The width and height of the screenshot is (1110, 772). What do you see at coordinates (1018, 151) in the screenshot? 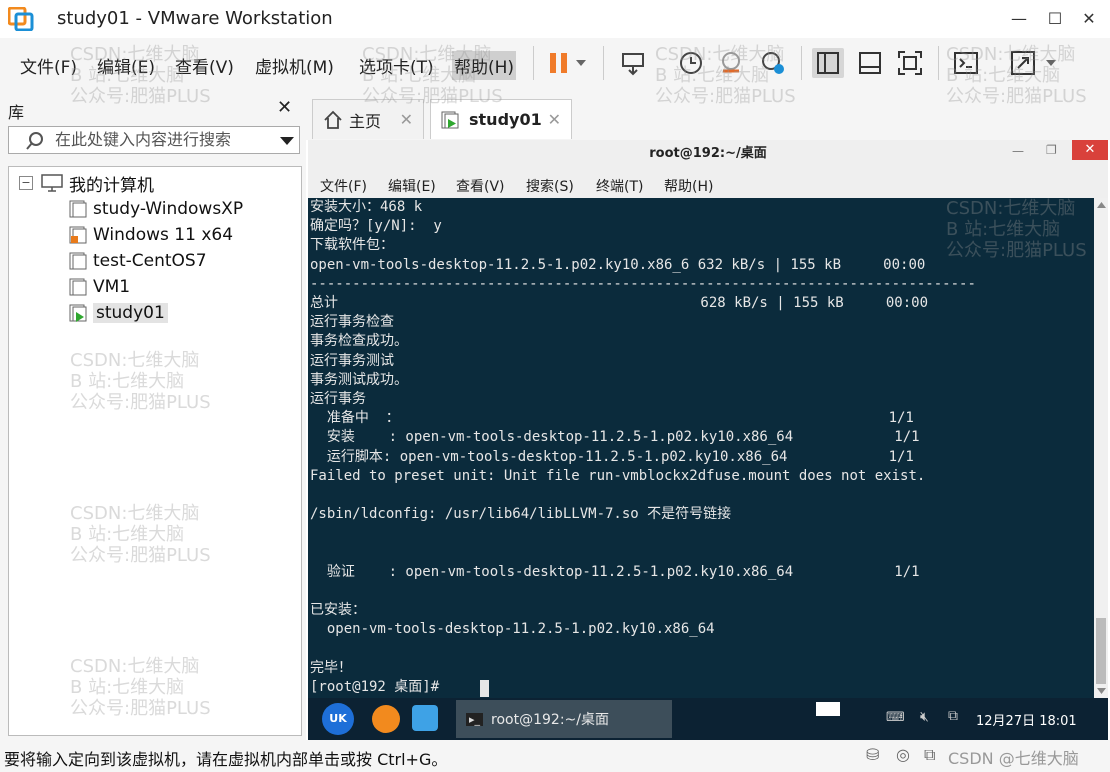
I see `terminal-minimize-button: —` at bounding box center [1018, 151].